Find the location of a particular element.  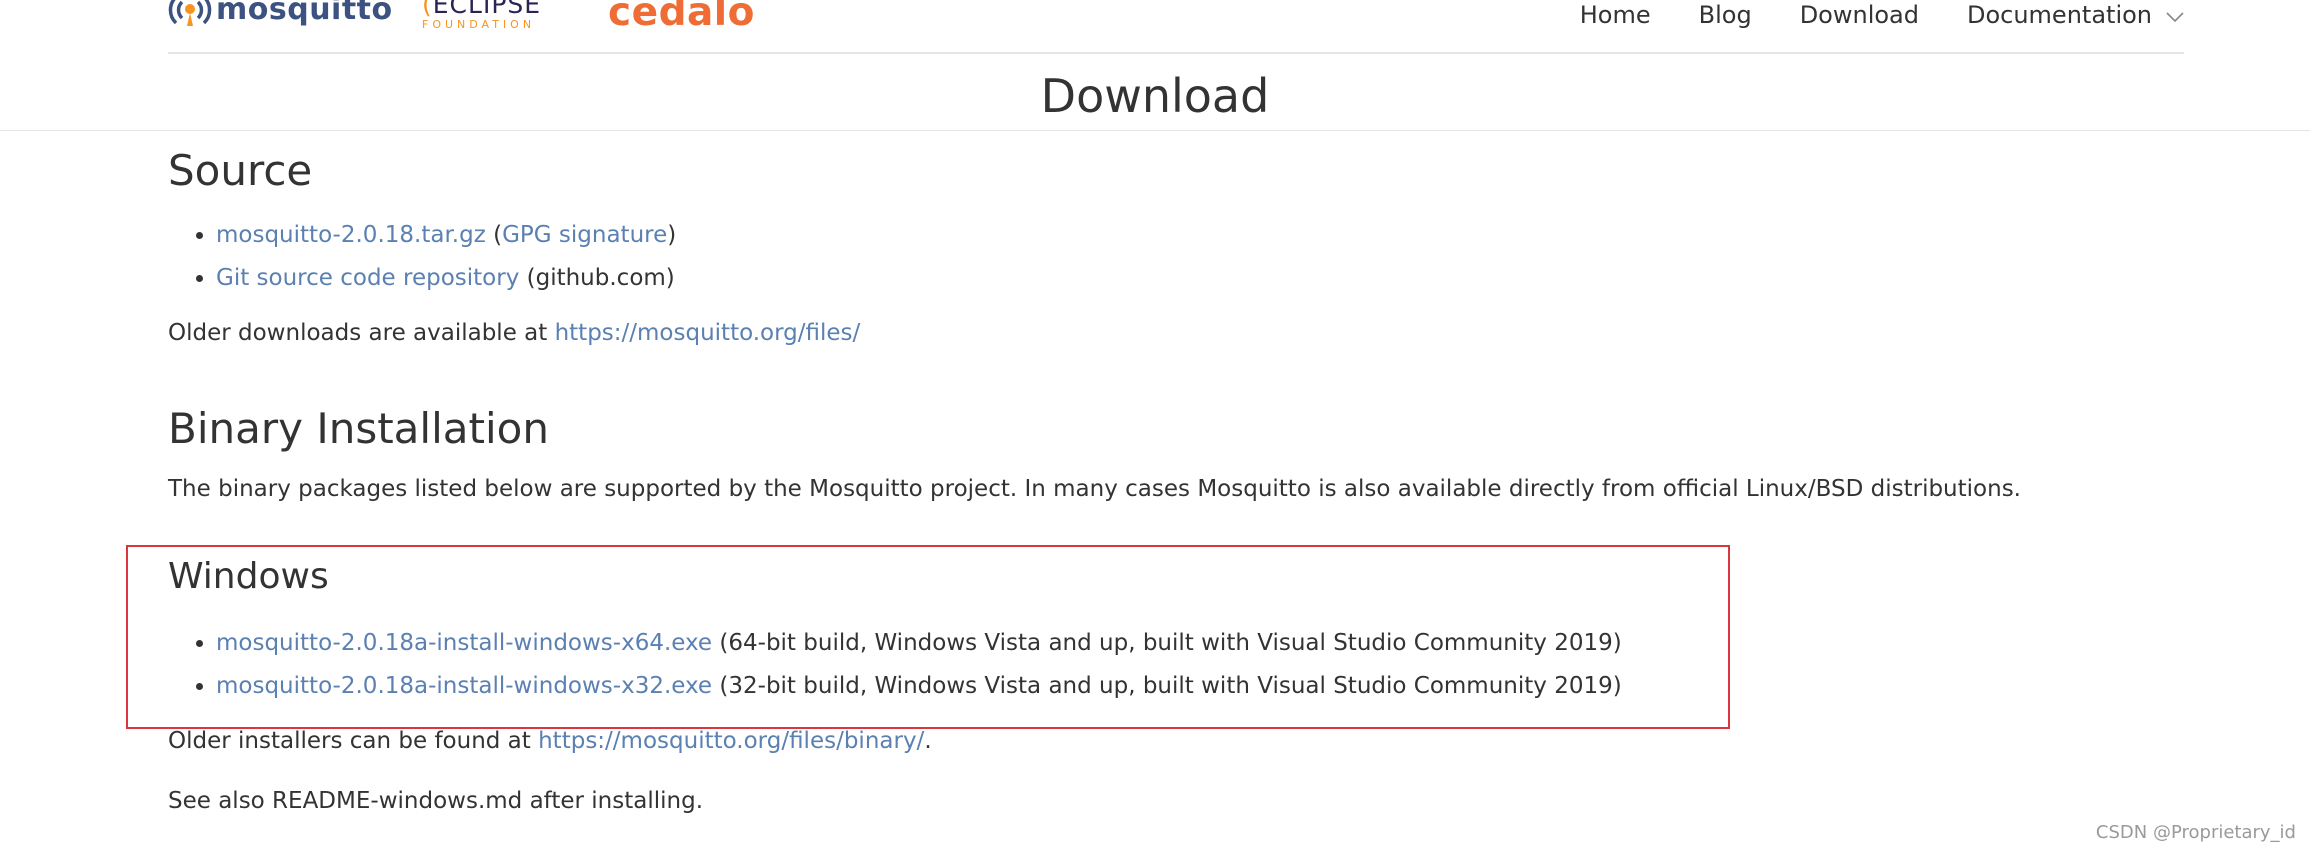

list-item: mosquitto-2.0.18.tar.gz (GPG signature) is located at coordinates (446, 235).